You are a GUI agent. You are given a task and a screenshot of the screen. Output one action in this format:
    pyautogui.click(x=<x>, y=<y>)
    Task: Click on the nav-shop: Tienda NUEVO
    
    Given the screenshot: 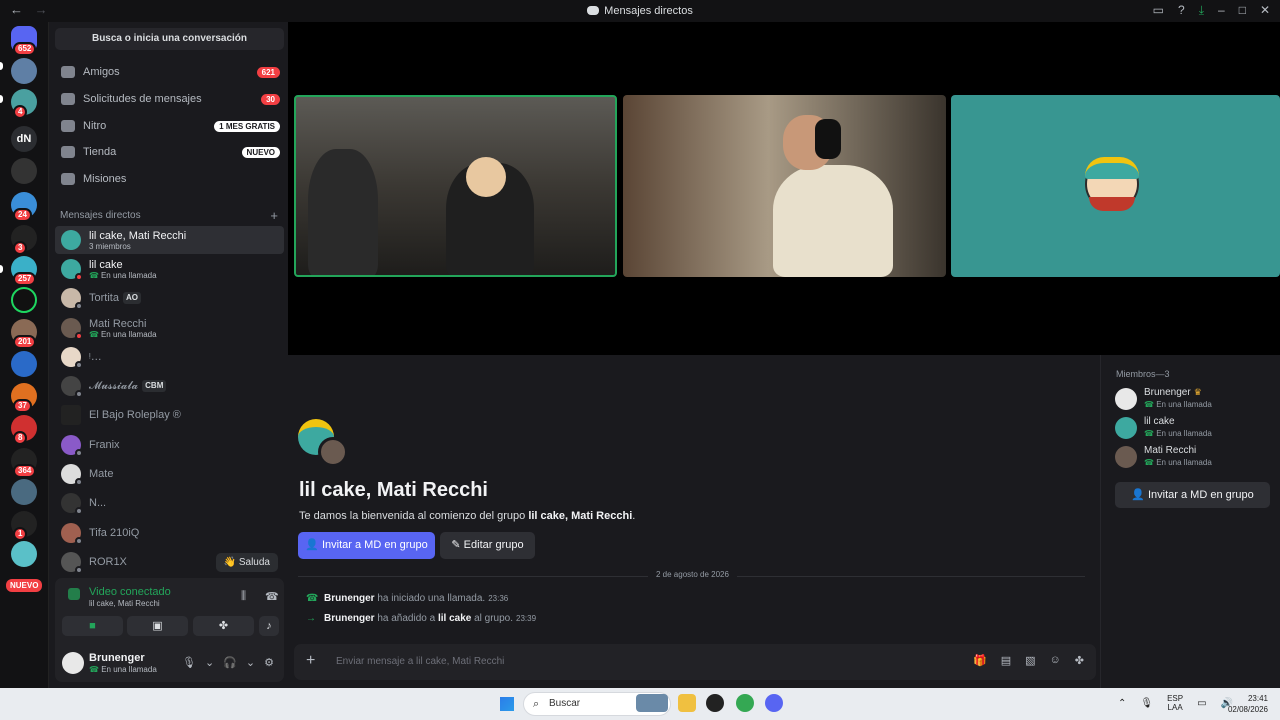 What is the action you would take?
    pyautogui.click(x=169, y=152)
    